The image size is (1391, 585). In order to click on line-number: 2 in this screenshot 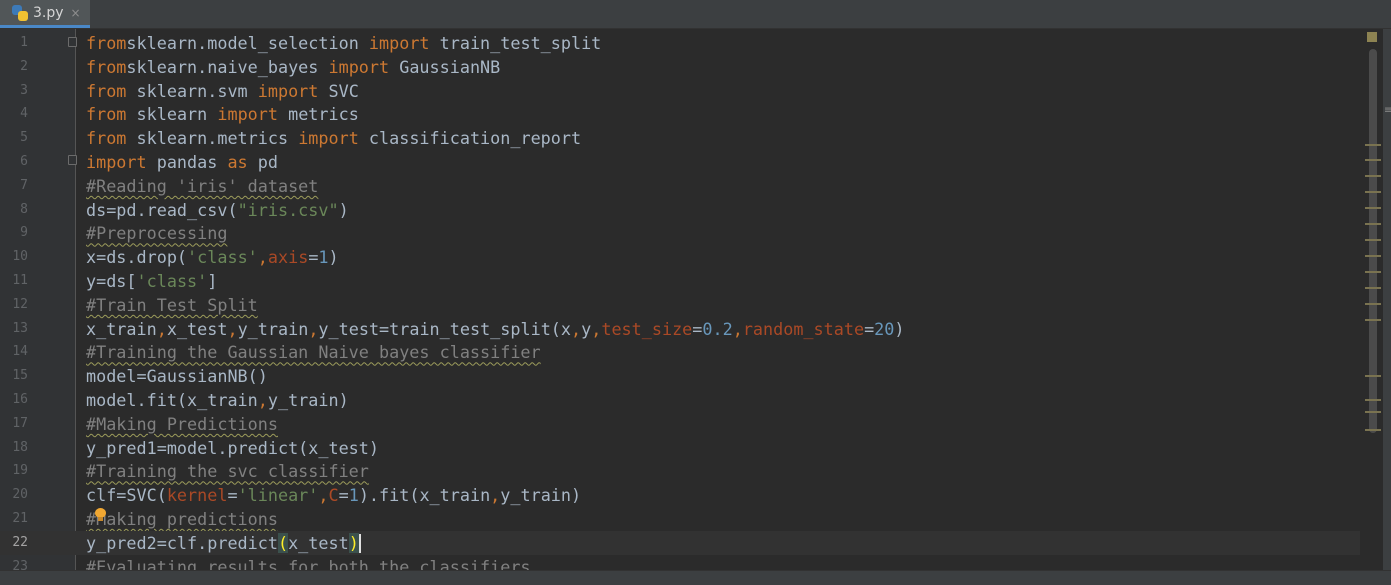, I will do `click(24, 66)`.